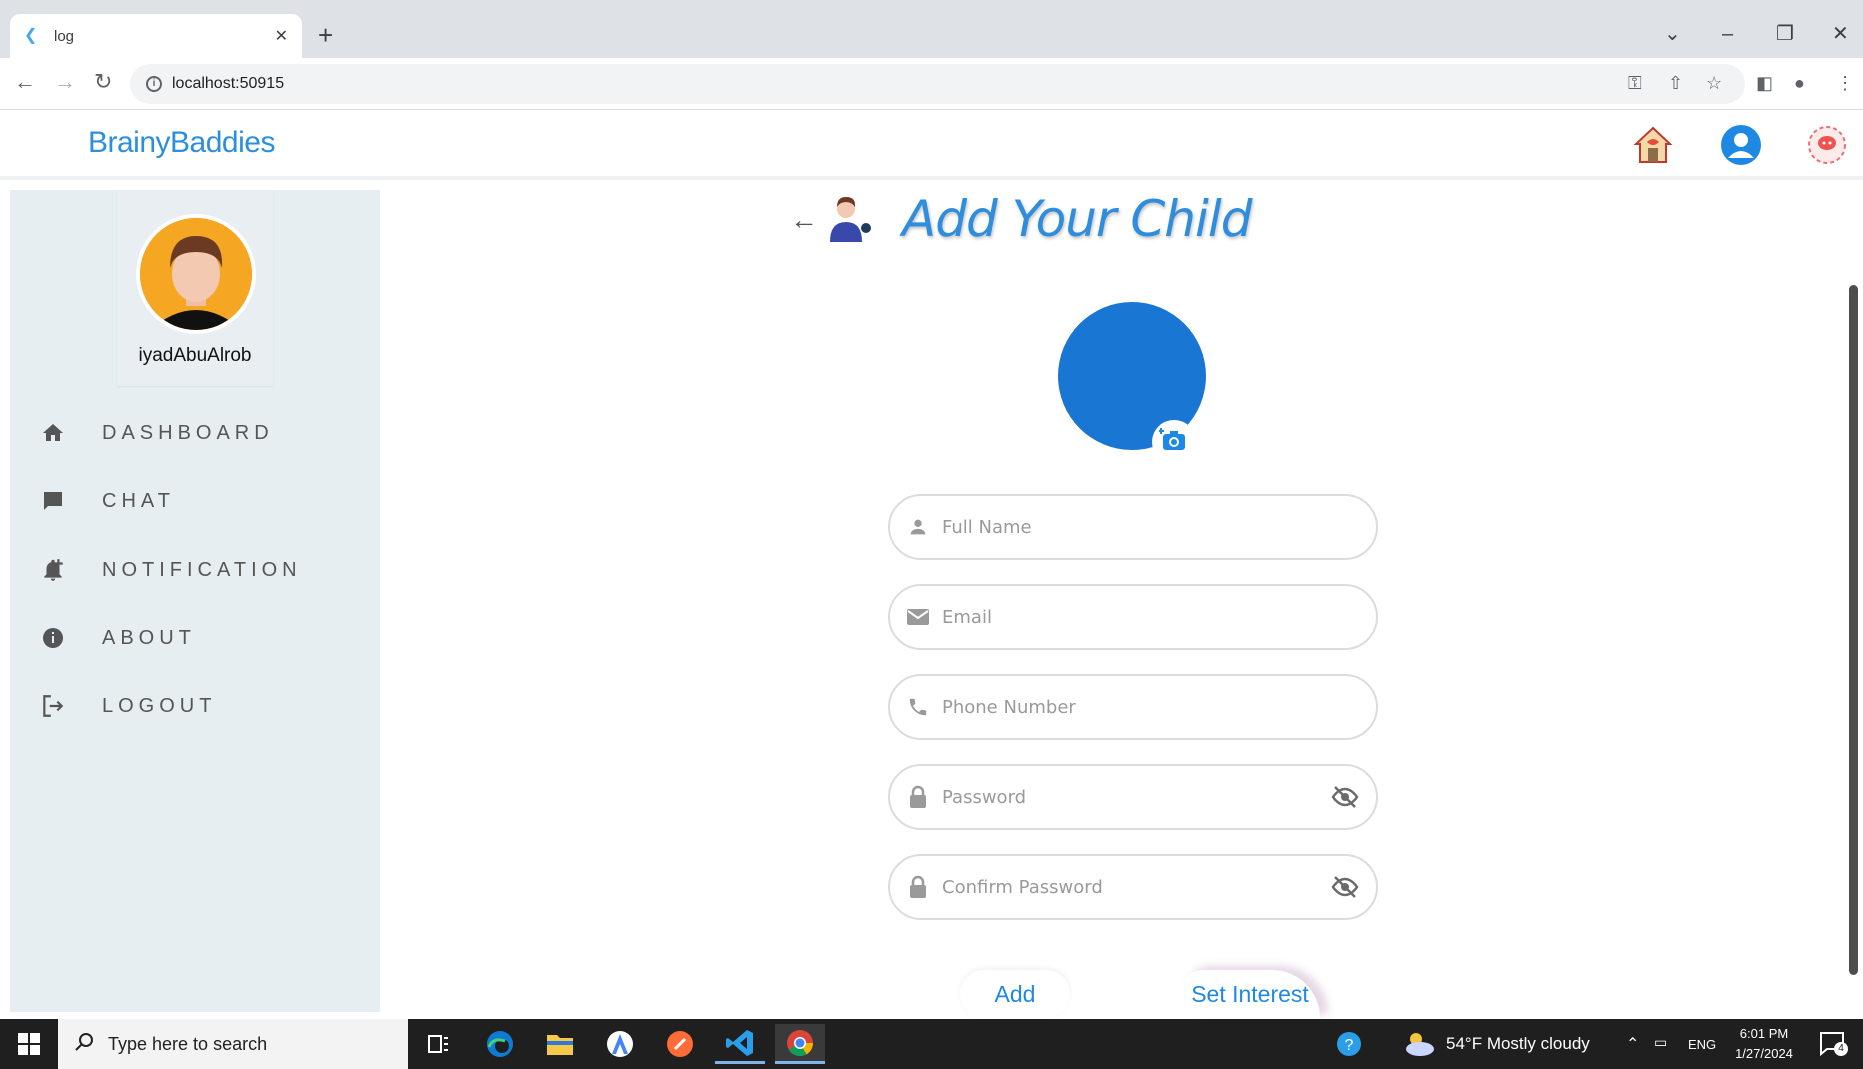 Image resolution: width=1863 pixels, height=1069 pixels. Describe the element at coordinates (1672, 34) in the screenshot. I see `tab-search-icon: ⌄` at that location.